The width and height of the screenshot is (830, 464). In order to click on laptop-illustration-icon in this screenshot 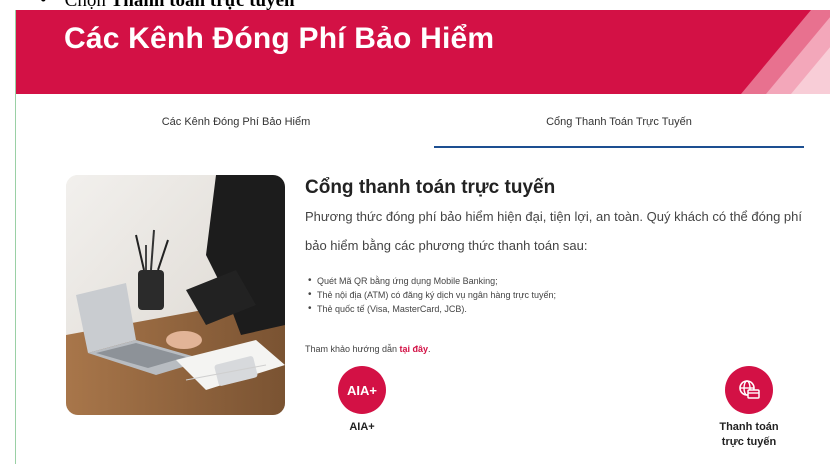, I will do `click(175, 295)`.